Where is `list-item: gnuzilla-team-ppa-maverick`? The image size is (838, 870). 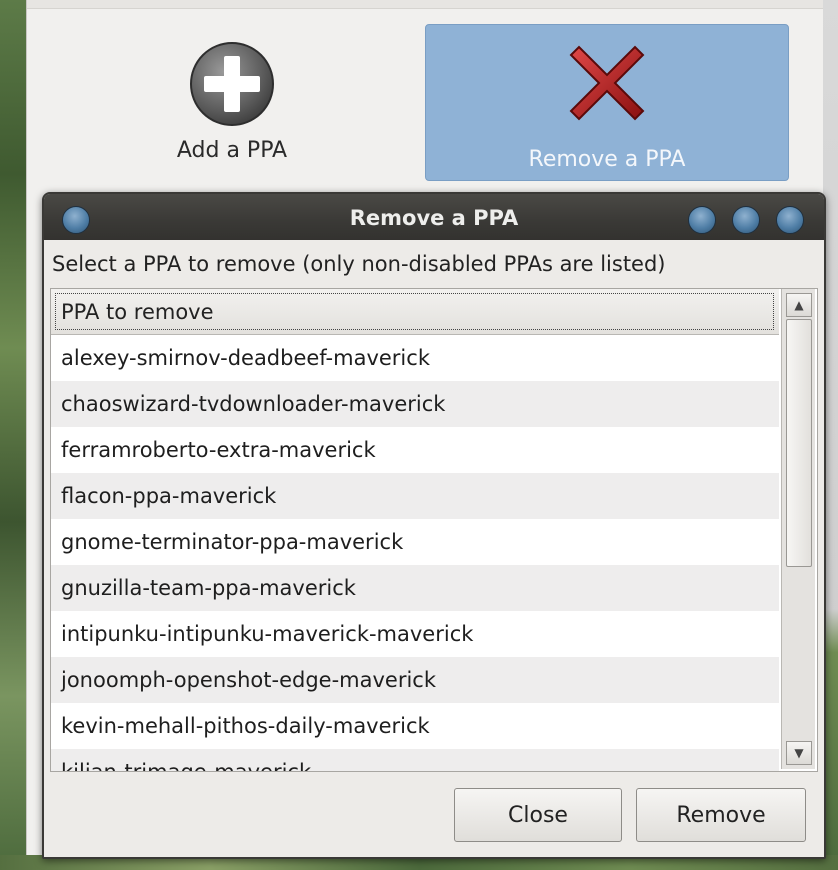
list-item: gnuzilla-team-ppa-maverick is located at coordinates (415, 588).